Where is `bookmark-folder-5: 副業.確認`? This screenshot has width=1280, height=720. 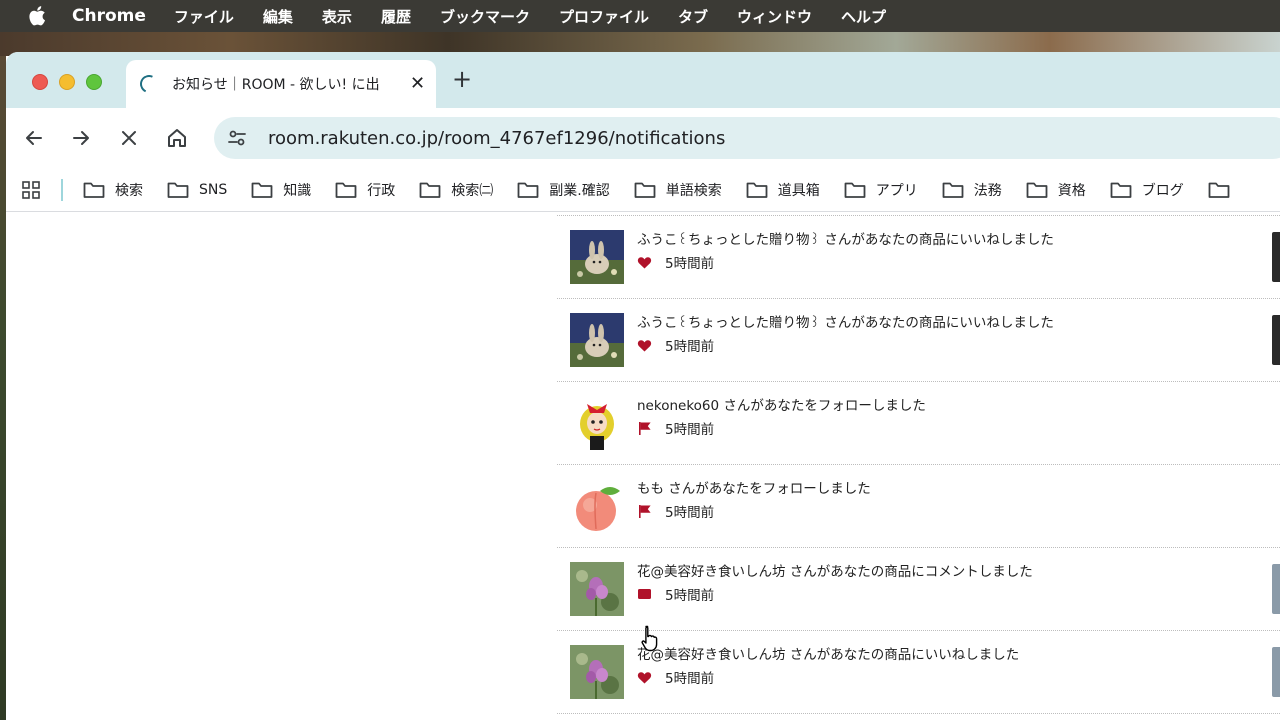 bookmark-folder-5: 副業.確認 is located at coordinates (563, 190).